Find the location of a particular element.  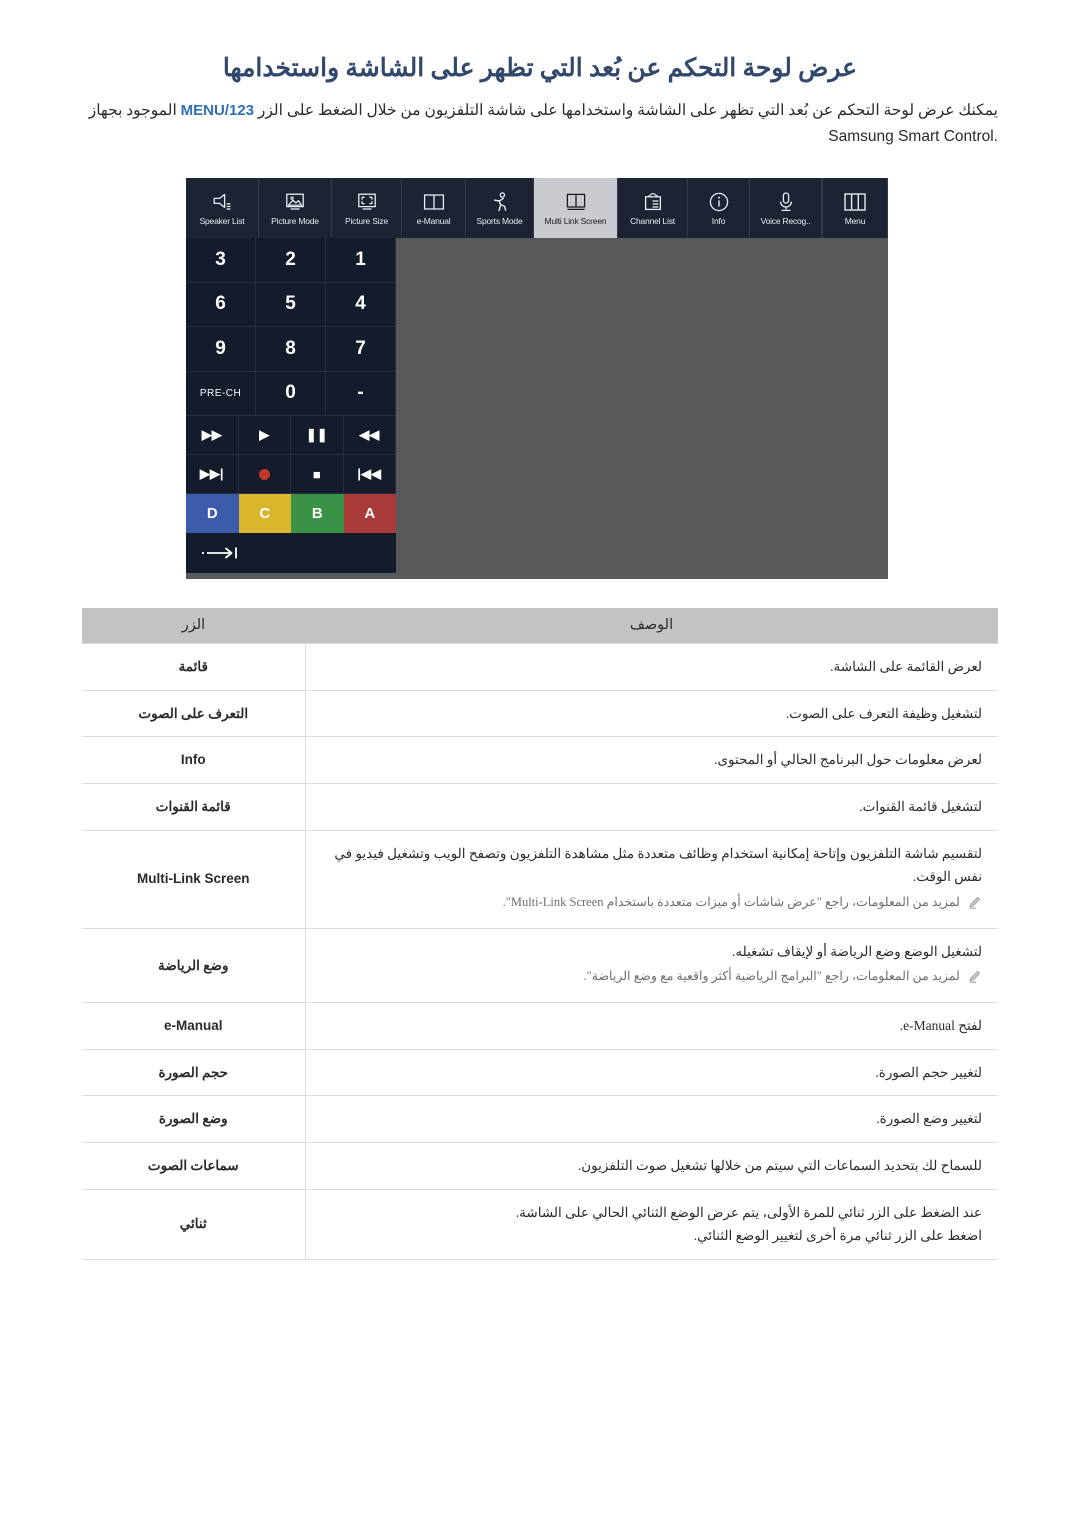

play-icon: ▶ is located at coordinates (264, 435).